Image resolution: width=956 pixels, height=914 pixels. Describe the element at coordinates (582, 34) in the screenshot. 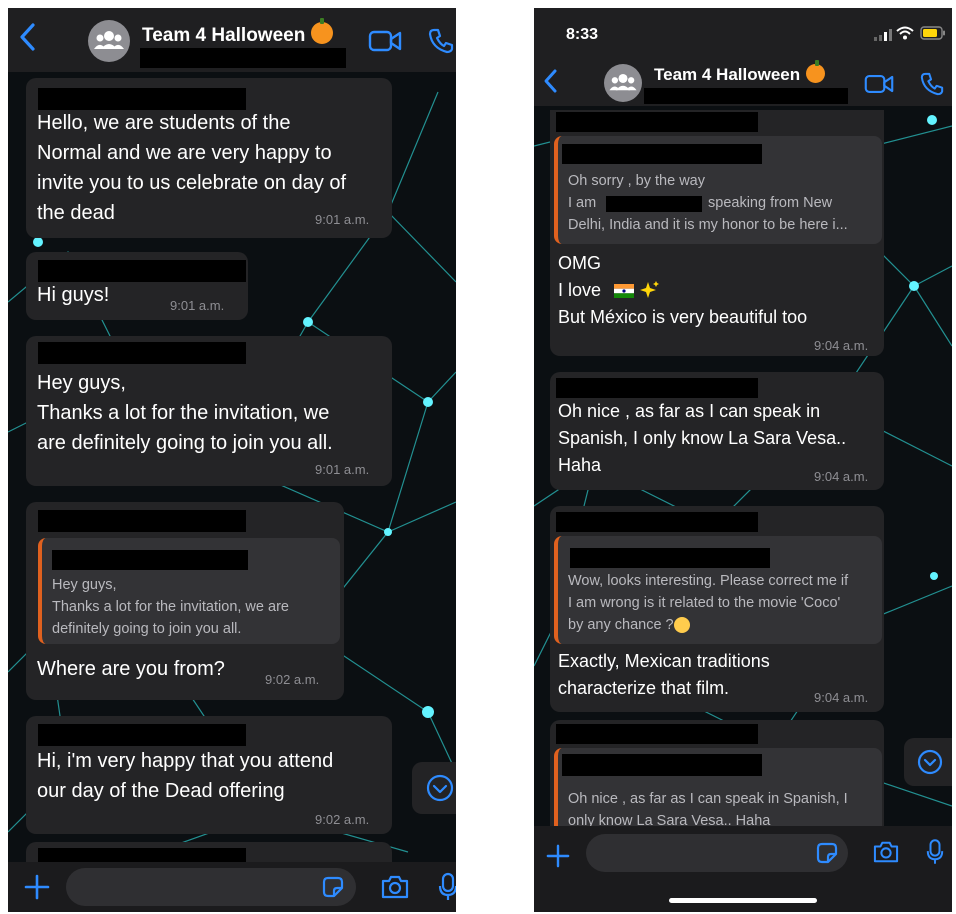

I see `status-time: 8:33` at that location.